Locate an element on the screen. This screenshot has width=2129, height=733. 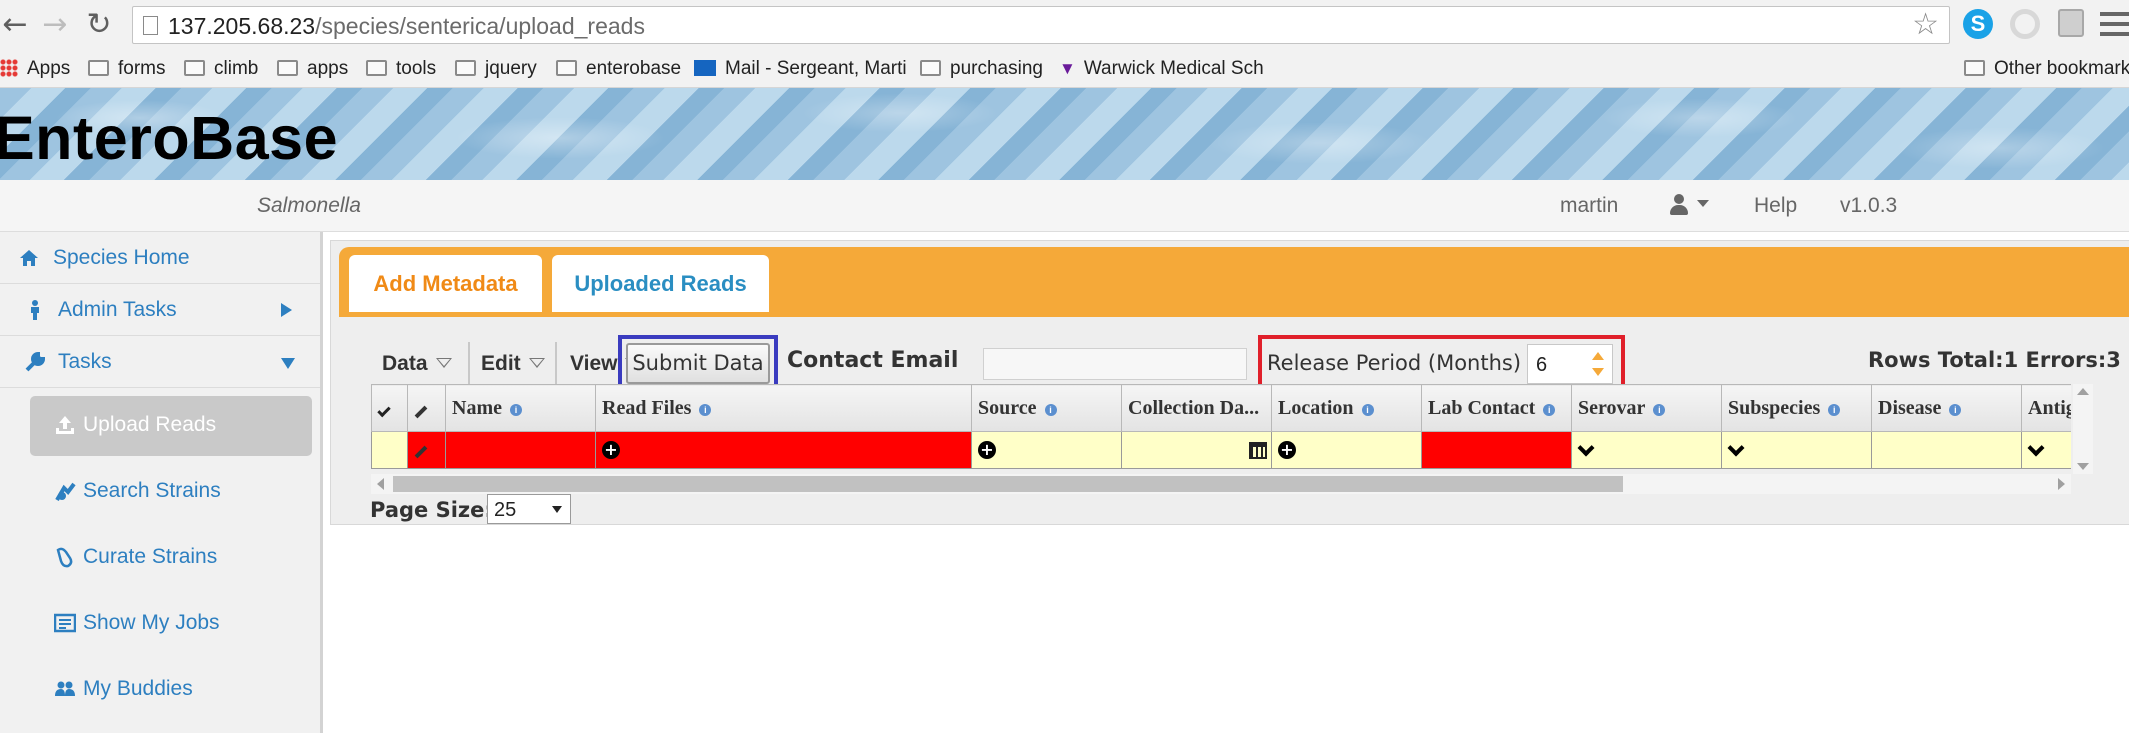
column-header-source: Source i is located at coordinates (1046, 408).